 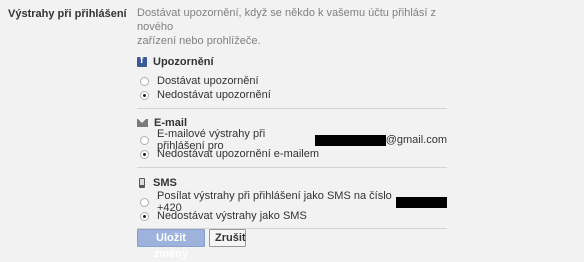 I want to click on sms-header: SMS, so click(x=292, y=183).